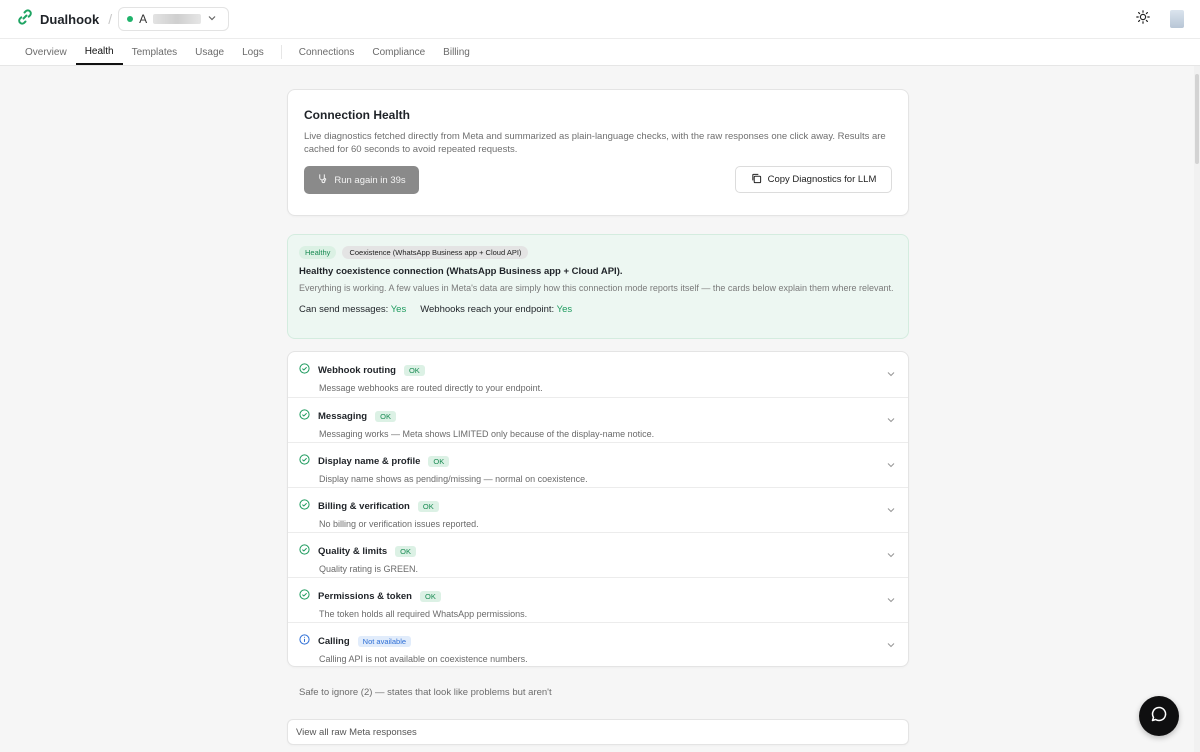 The image size is (1200, 752). I want to click on workspace-name-redacted, so click(177, 19).